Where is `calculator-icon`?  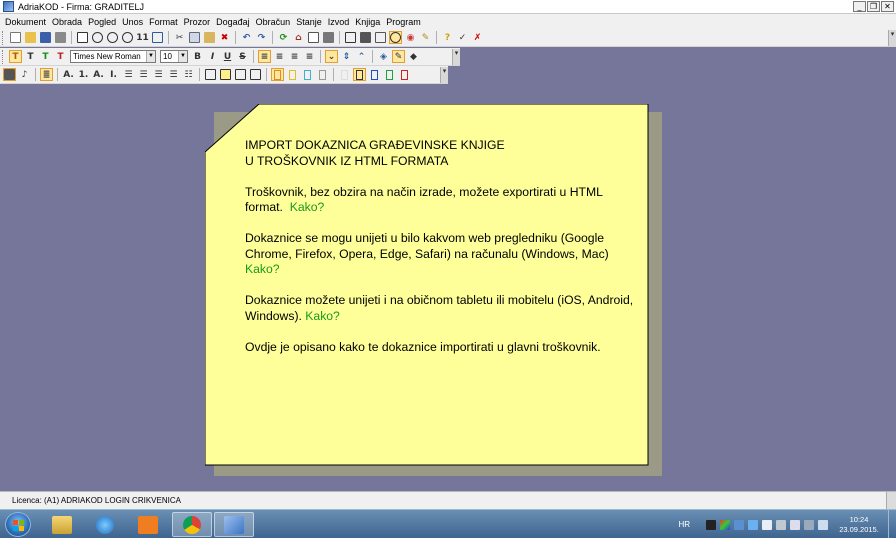
calculator-icon is located at coordinates (328, 37).